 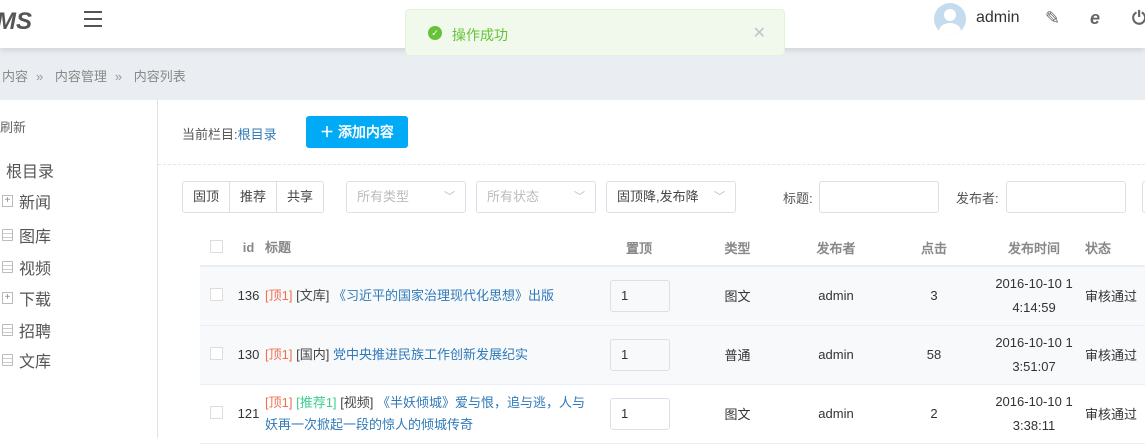 I want to click on title-cell: [顶1] [国内] 党中央推进民族工作创新发展纪实, so click(x=427, y=355).